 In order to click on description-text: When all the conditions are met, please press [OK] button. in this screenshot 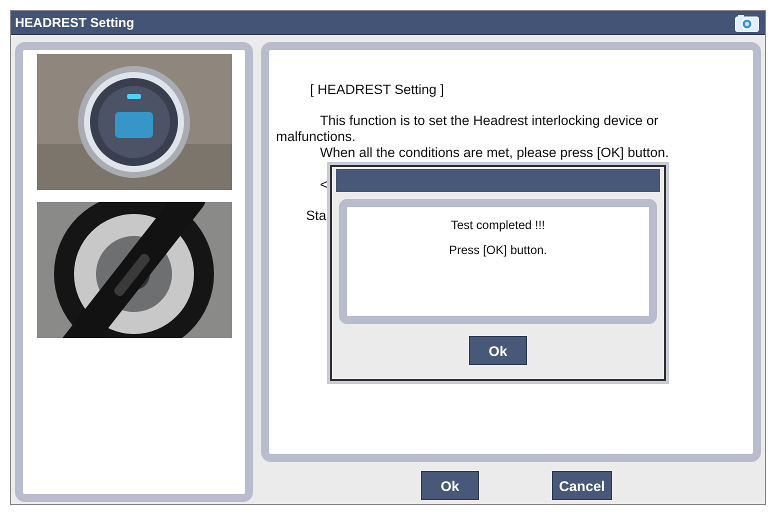, I will do `click(494, 153)`.